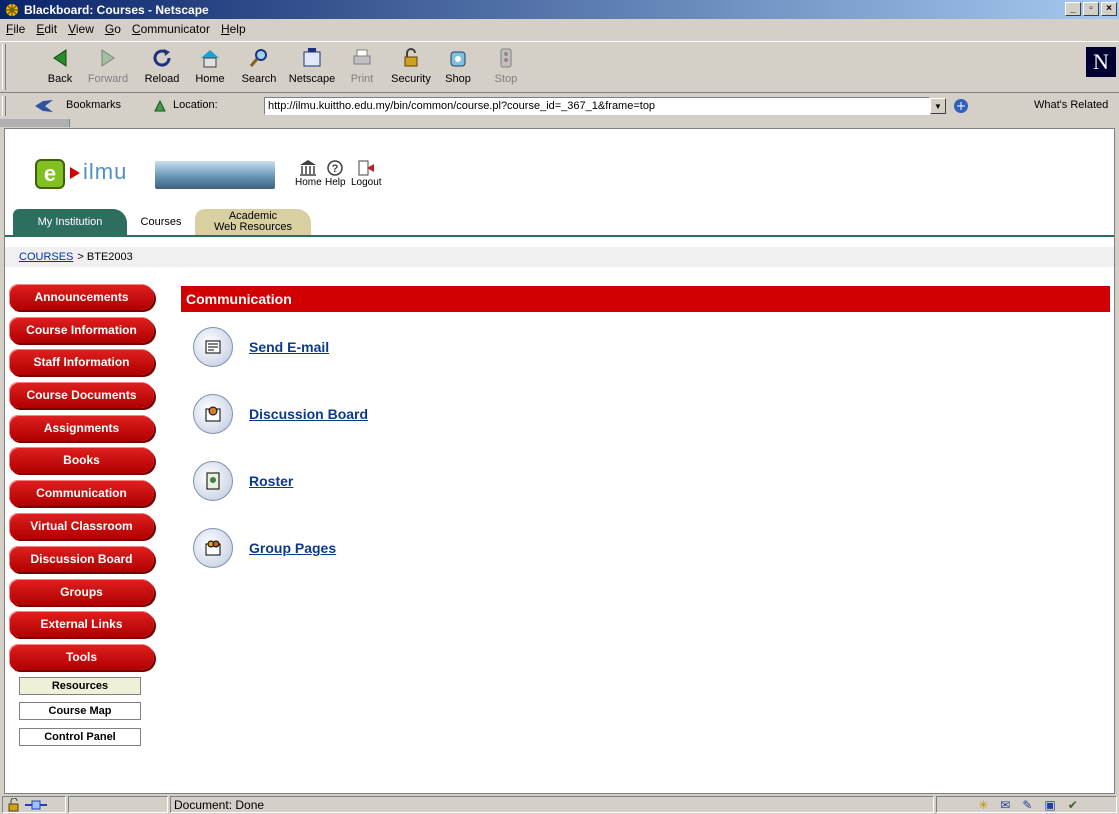 The width and height of the screenshot is (1119, 814). What do you see at coordinates (458, 59) in the screenshot?
I see `shop-icon` at bounding box center [458, 59].